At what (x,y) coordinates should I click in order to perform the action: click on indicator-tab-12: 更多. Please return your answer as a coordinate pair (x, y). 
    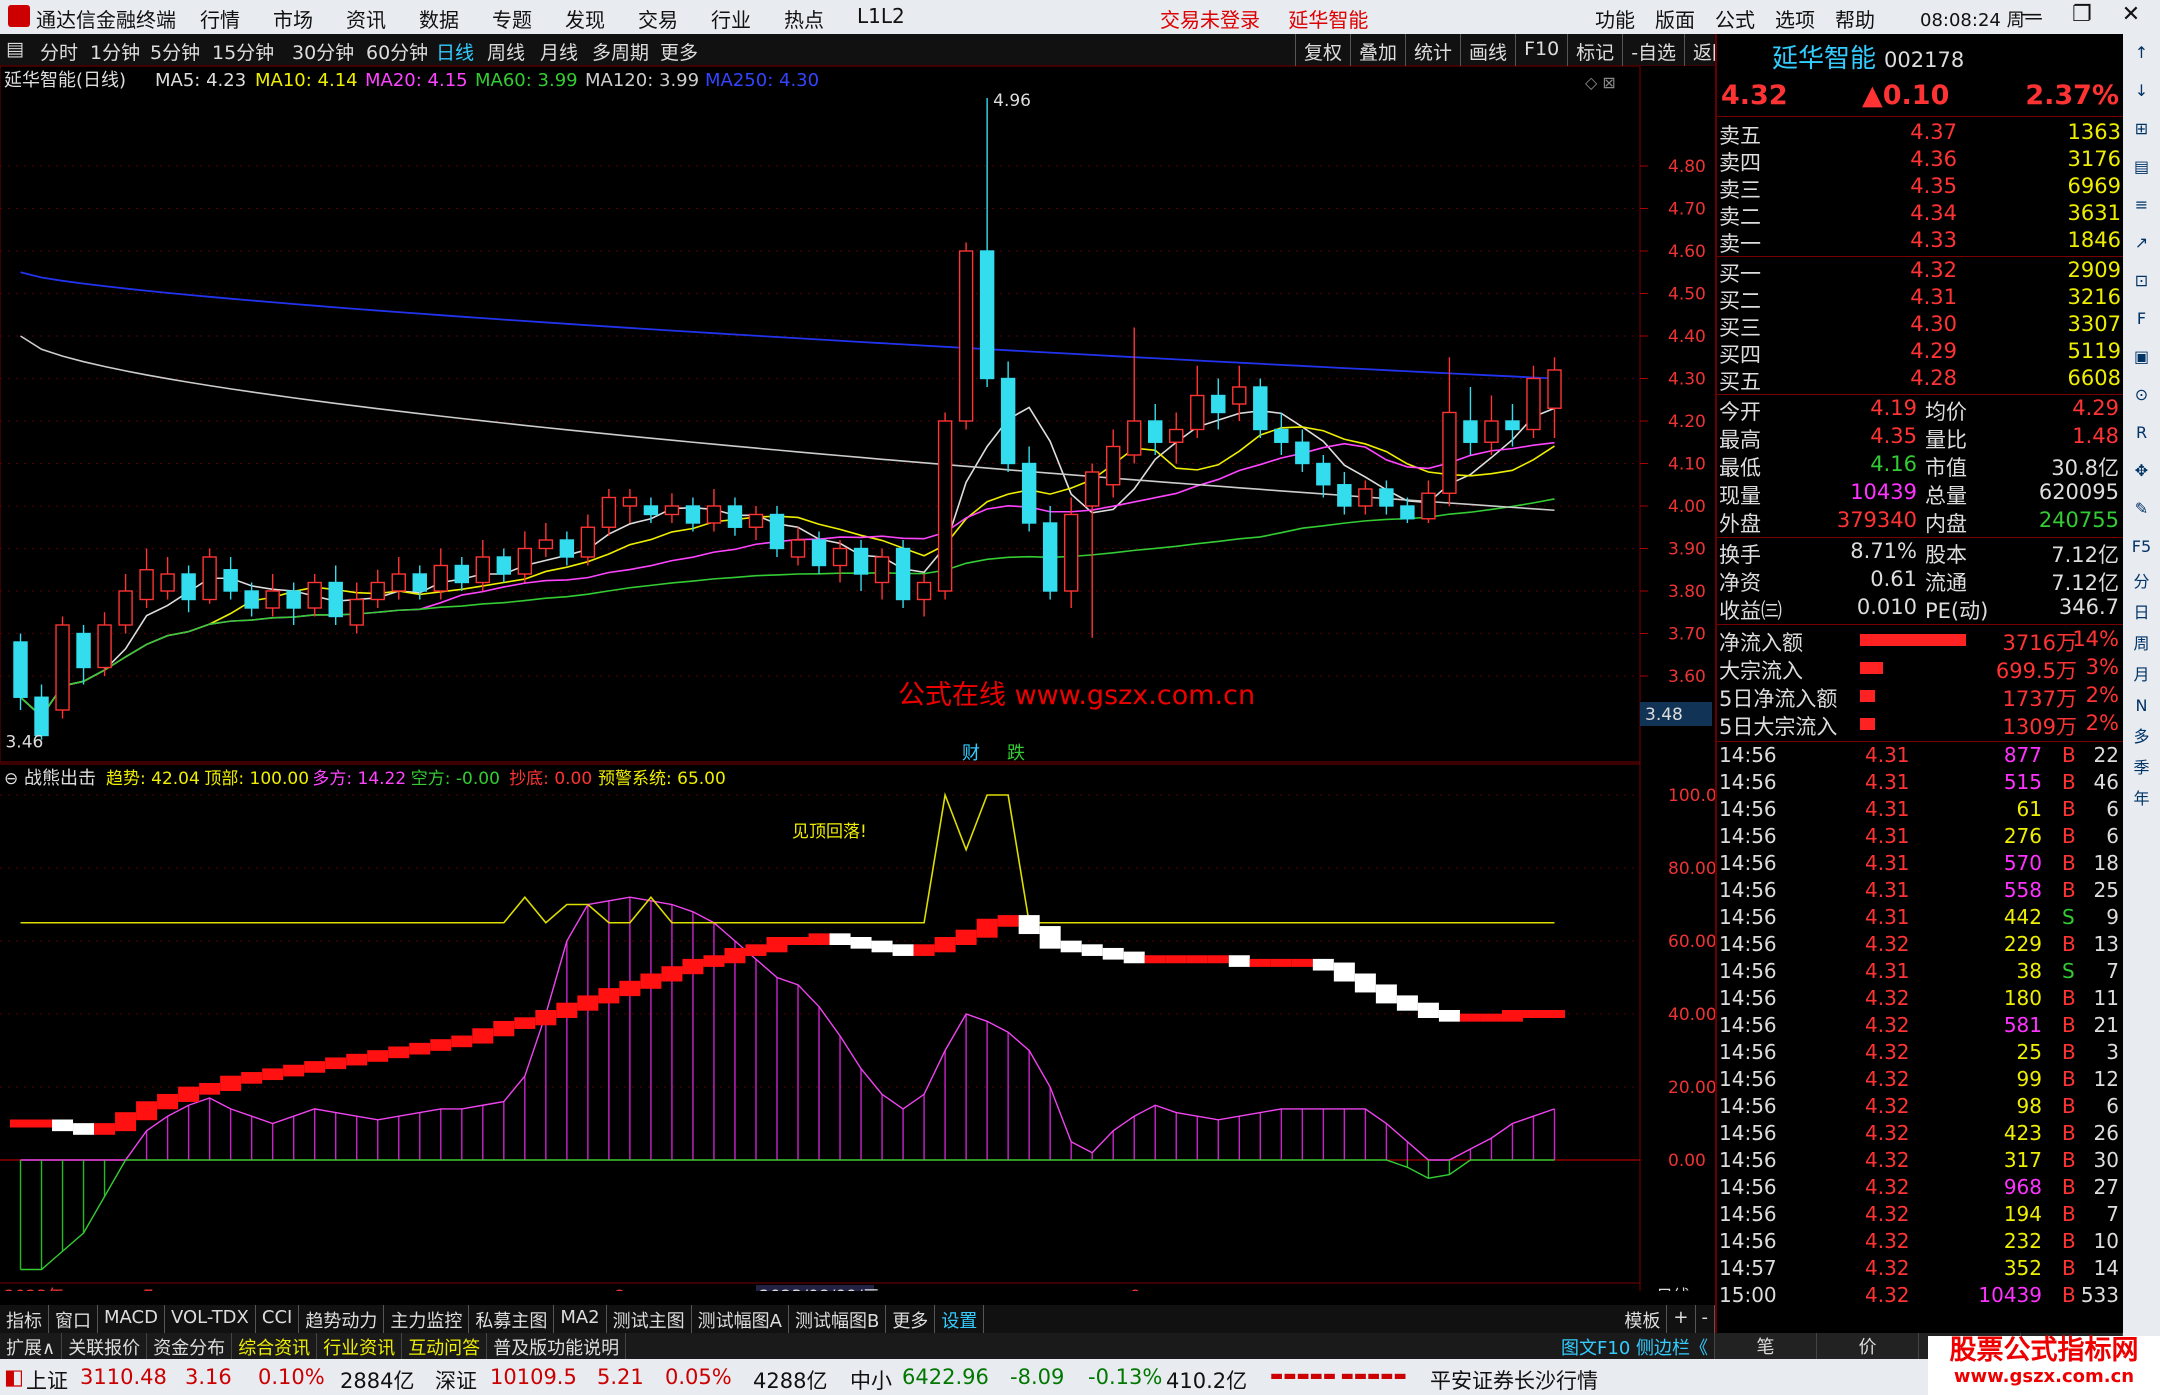
    Looking at the image, I should click on (911, 1319).